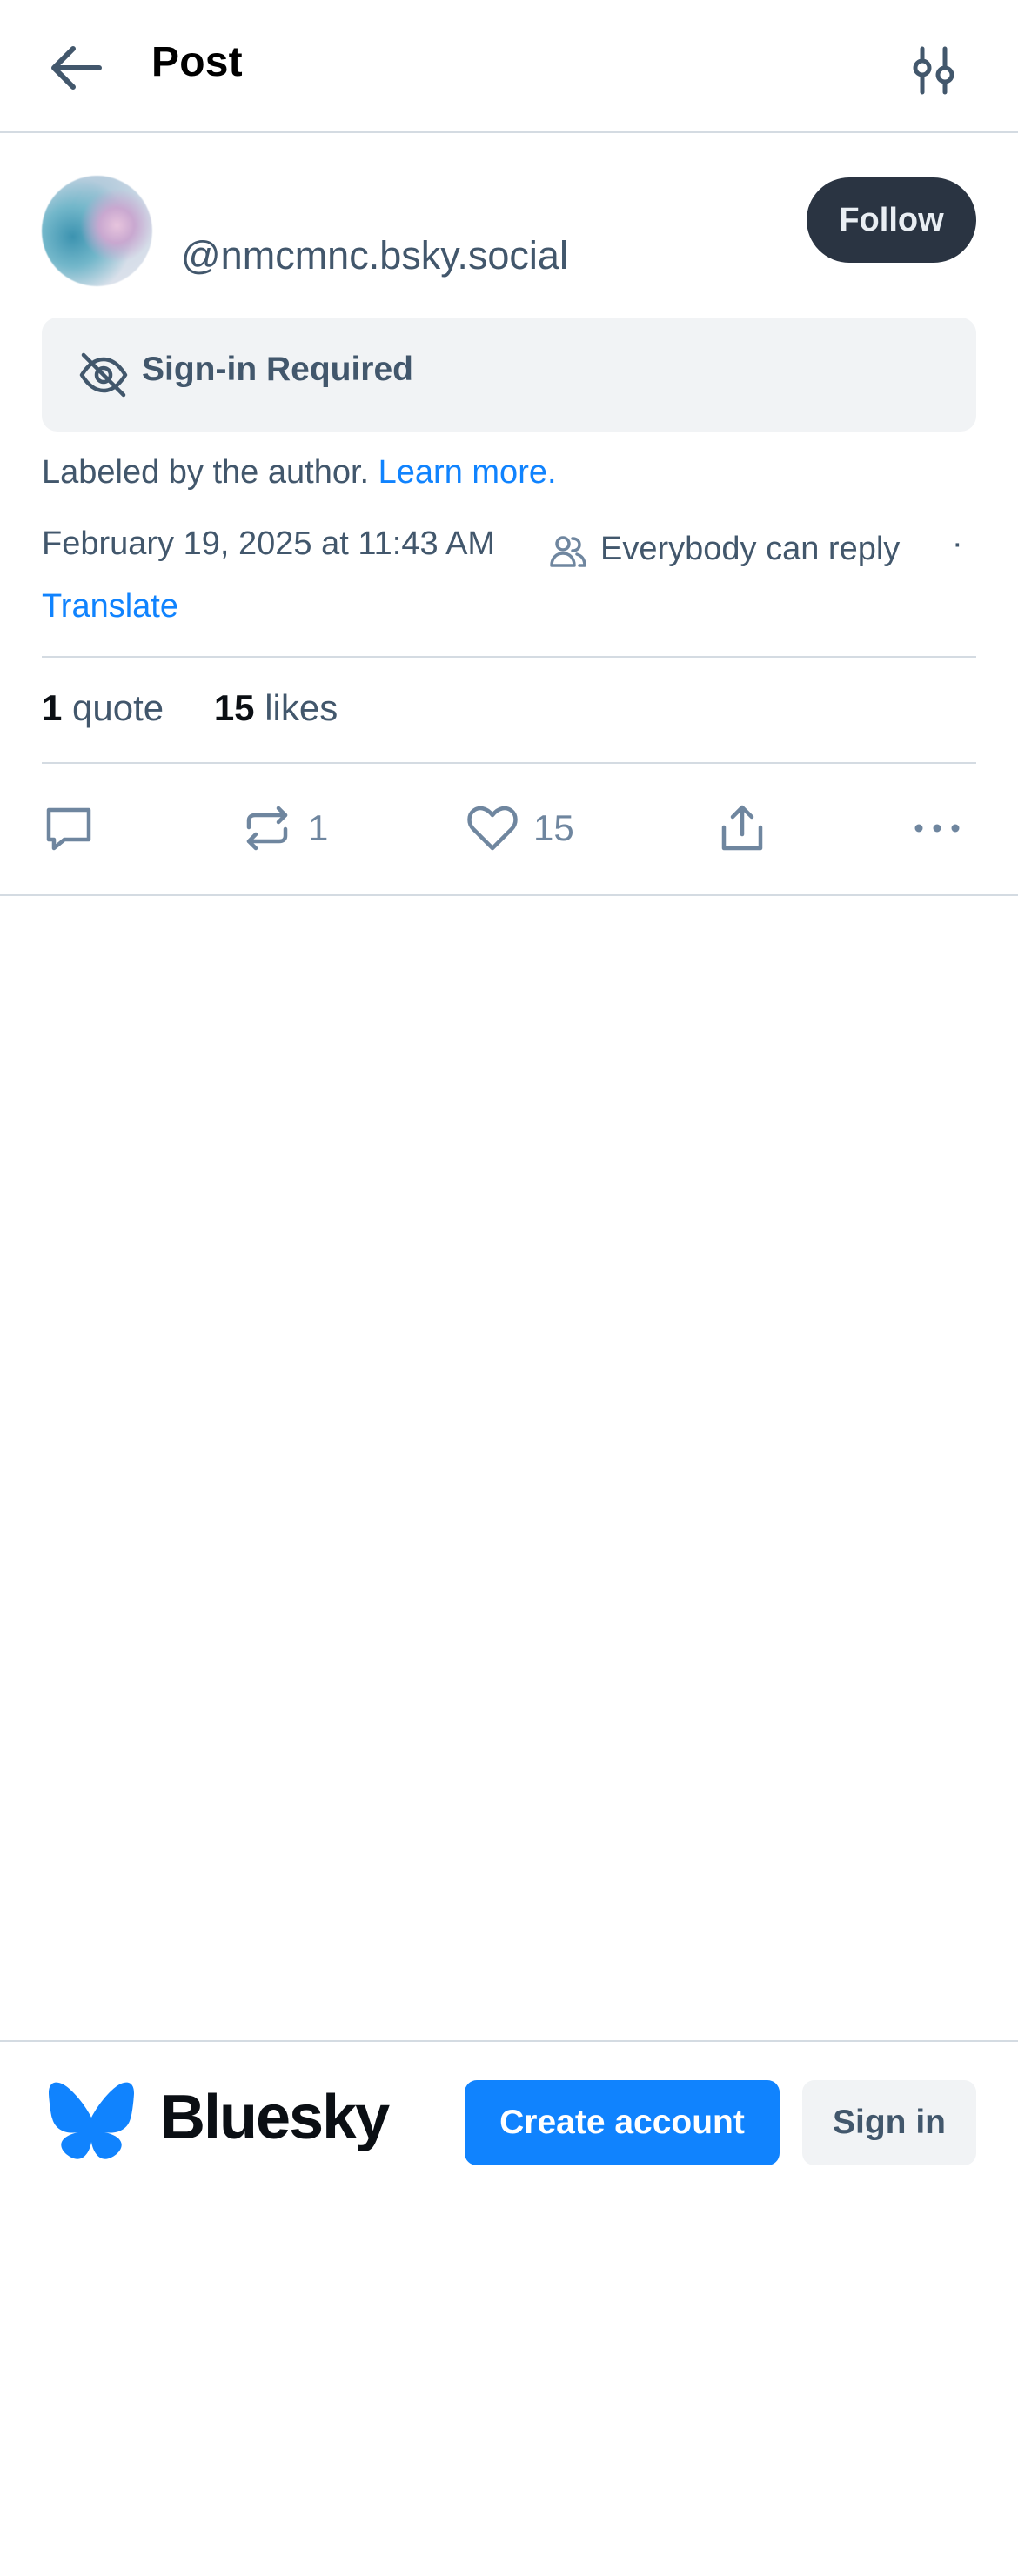 The width and height of the screenshot is (1018, 2576). What do you see at coordinates (568, 551) in the screenshot?
I see `people-icon` at bounding box center [568, 551].